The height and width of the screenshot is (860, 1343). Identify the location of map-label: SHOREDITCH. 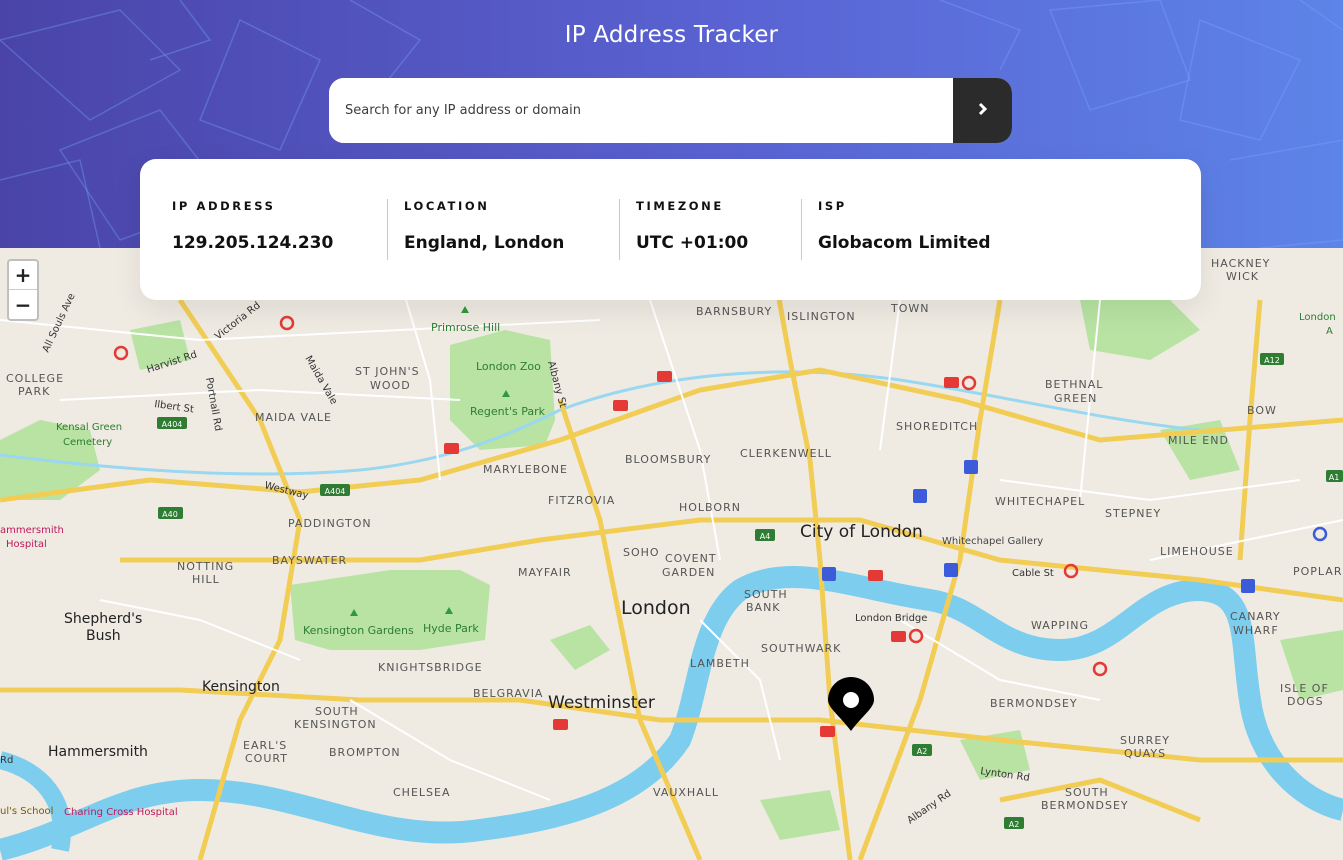
(937, 426).